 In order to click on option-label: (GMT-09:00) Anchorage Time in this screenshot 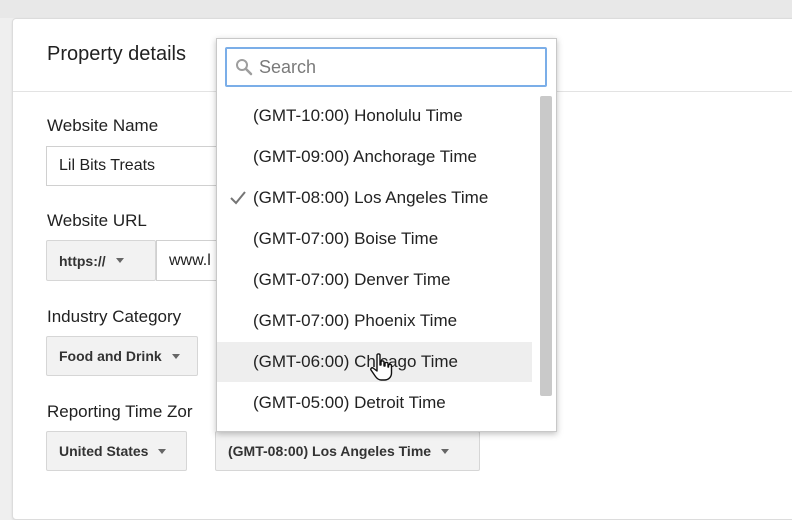, I will do `click(365, 156)`.